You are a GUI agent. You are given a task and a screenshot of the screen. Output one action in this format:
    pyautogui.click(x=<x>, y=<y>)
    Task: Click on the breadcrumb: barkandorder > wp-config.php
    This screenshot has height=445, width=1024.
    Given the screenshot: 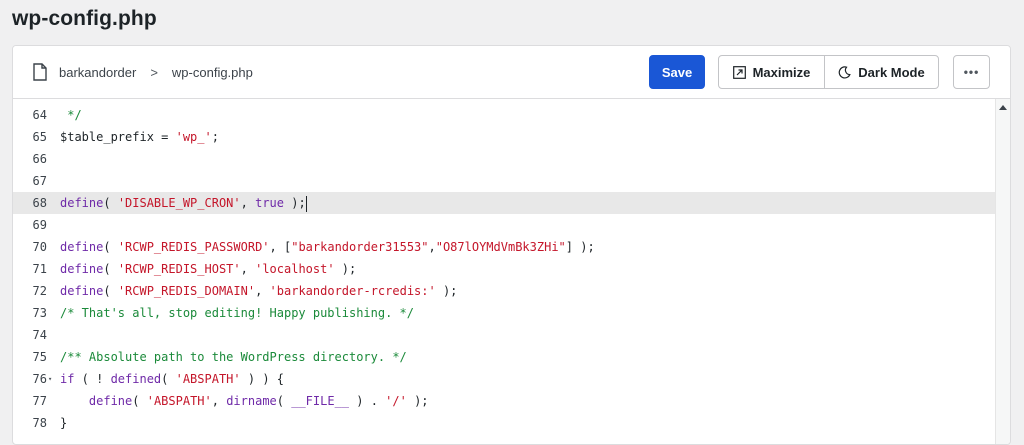 What is the action you would take?
    pyautogui.click(x=143, y=72)
    